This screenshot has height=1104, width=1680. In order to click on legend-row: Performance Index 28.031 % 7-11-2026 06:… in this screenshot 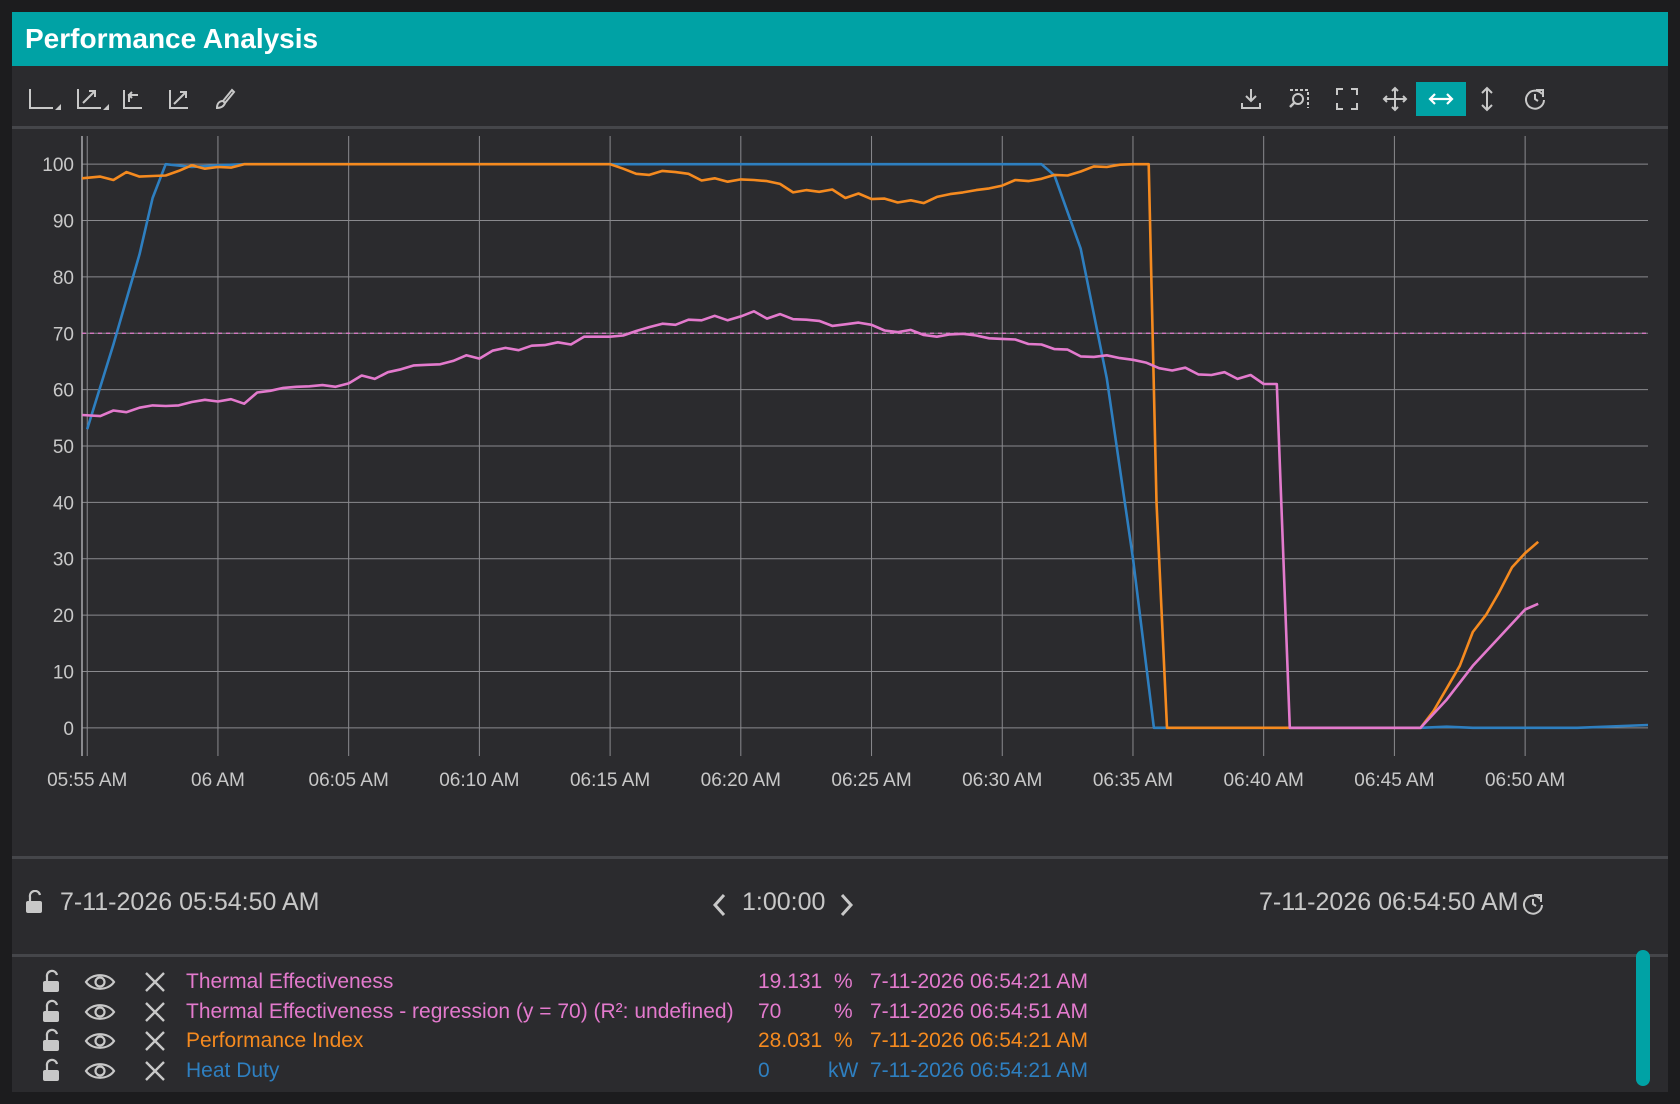, I will do `click(822, 1042)`.